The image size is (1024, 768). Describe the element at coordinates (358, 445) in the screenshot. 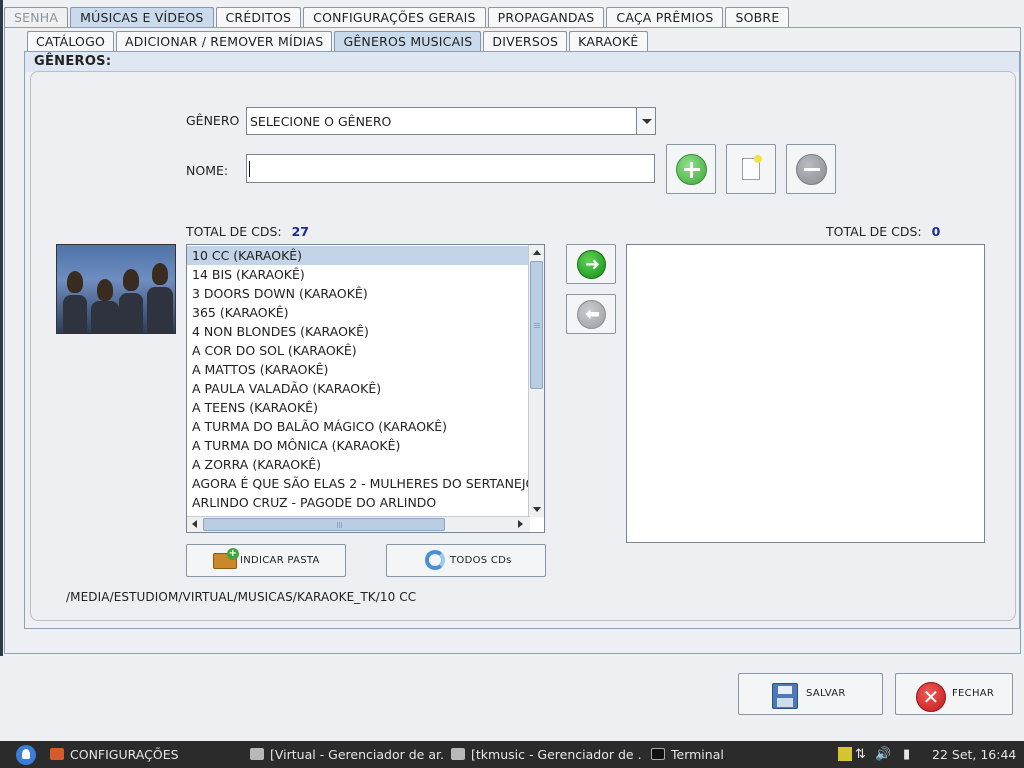

I see `list-item: A TURMA DO MÔNICA (KARAOKÊ)` at that location.